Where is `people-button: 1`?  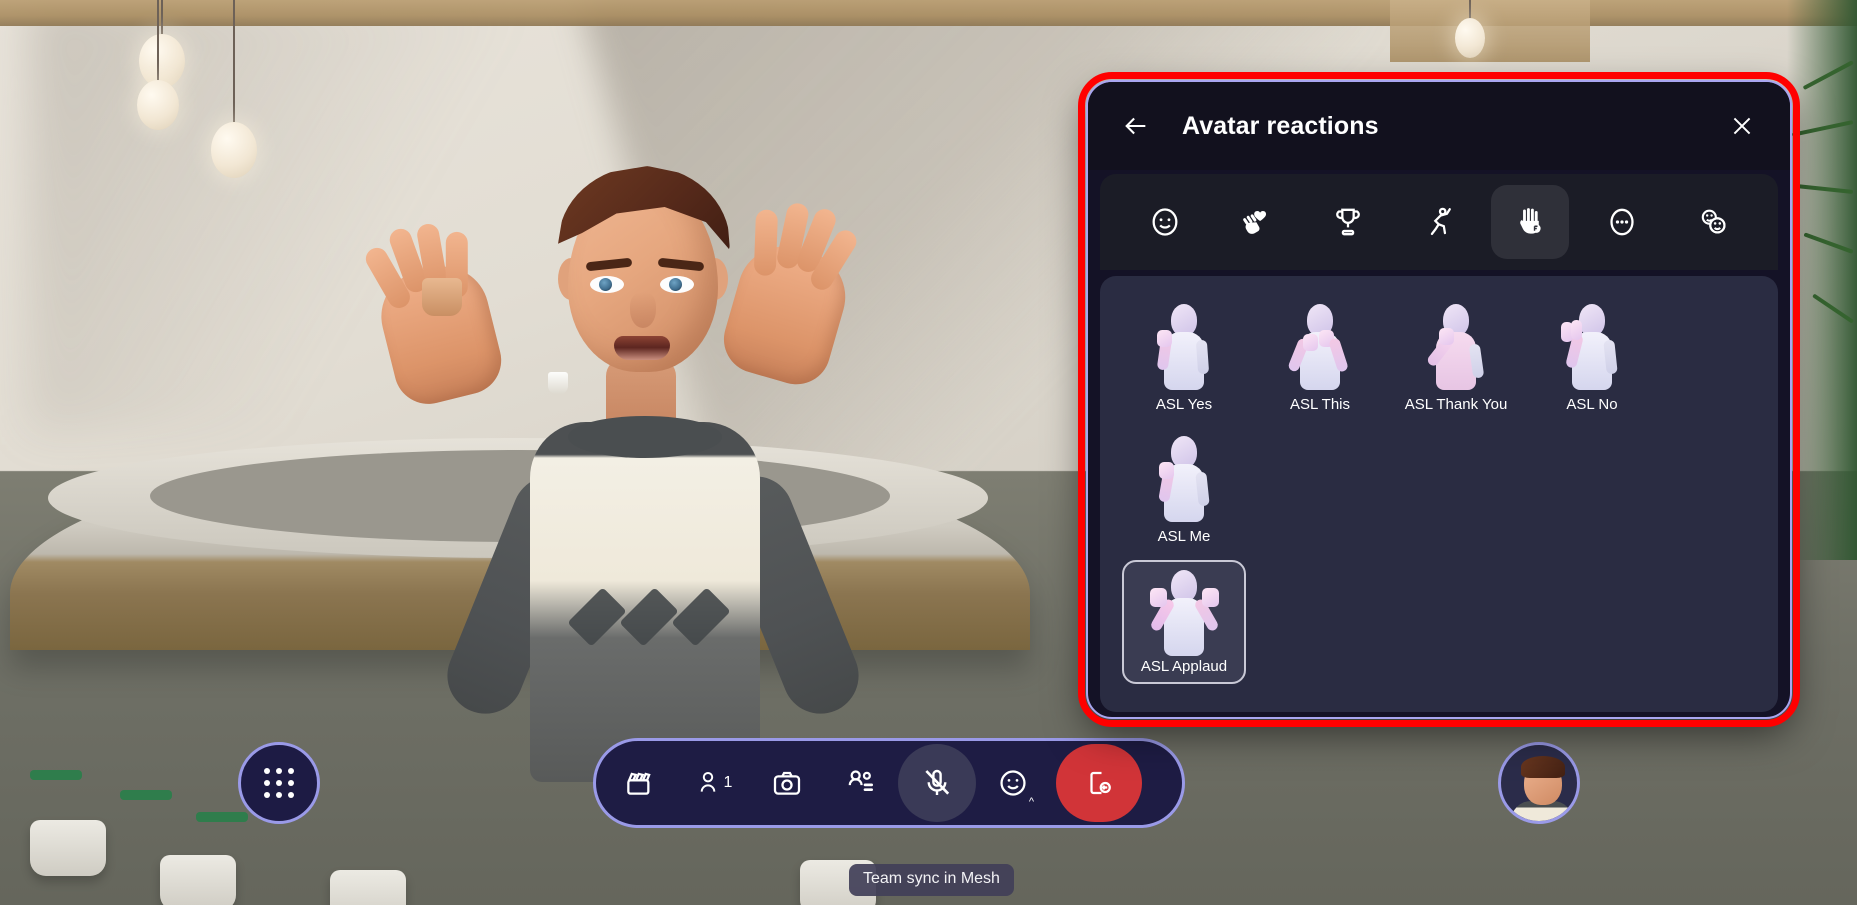 people-button: 1 is located at coordinates (713, 783).